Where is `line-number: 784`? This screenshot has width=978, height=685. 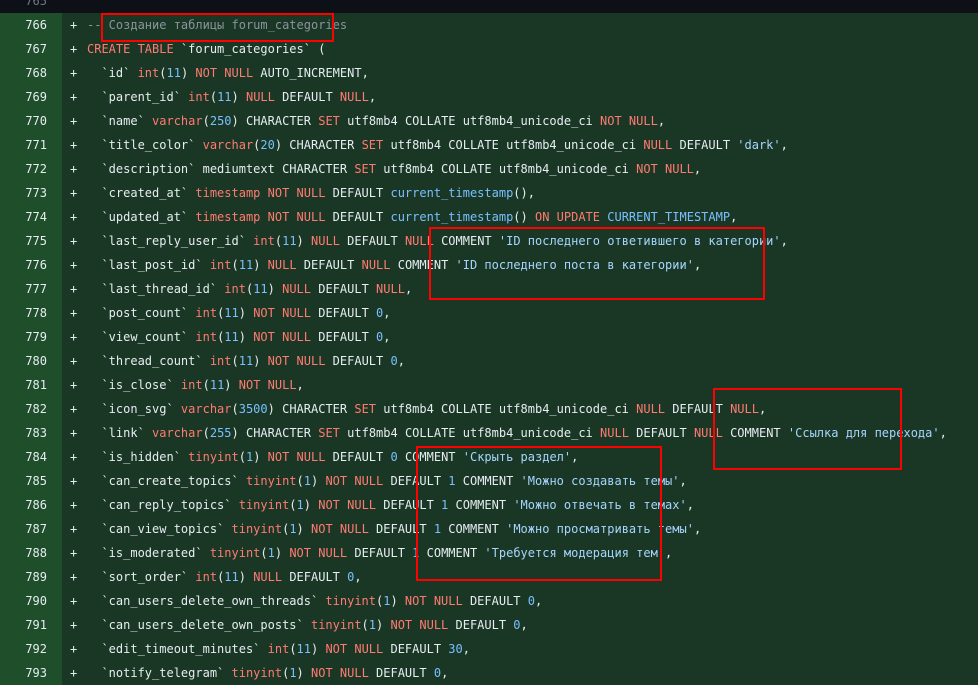 line-number: 784 is located at coordinates (31, 457).